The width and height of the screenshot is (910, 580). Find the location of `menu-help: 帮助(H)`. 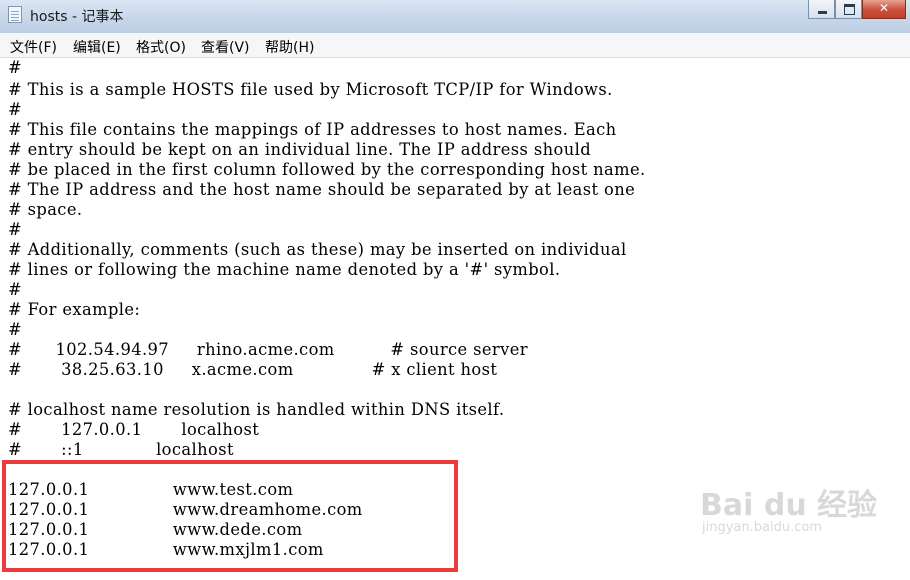

menu-help: 帮助(H) is located at coordinates (289, 47).